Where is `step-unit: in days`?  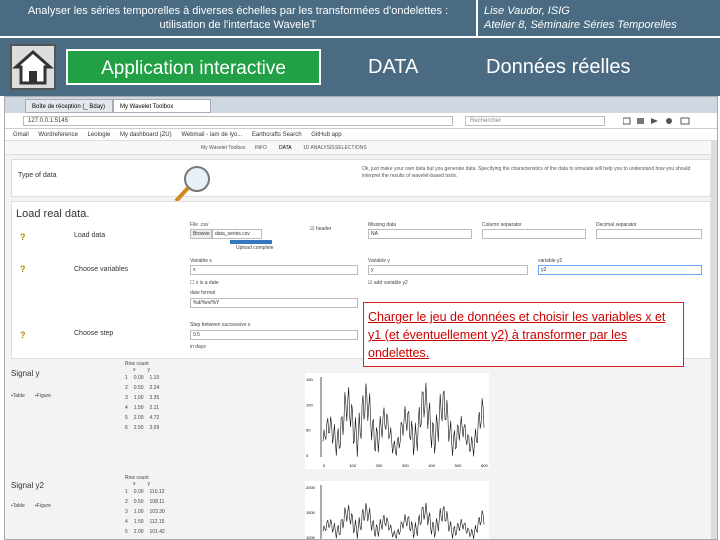 step-unit: in days is located at coordinates (198, 347).